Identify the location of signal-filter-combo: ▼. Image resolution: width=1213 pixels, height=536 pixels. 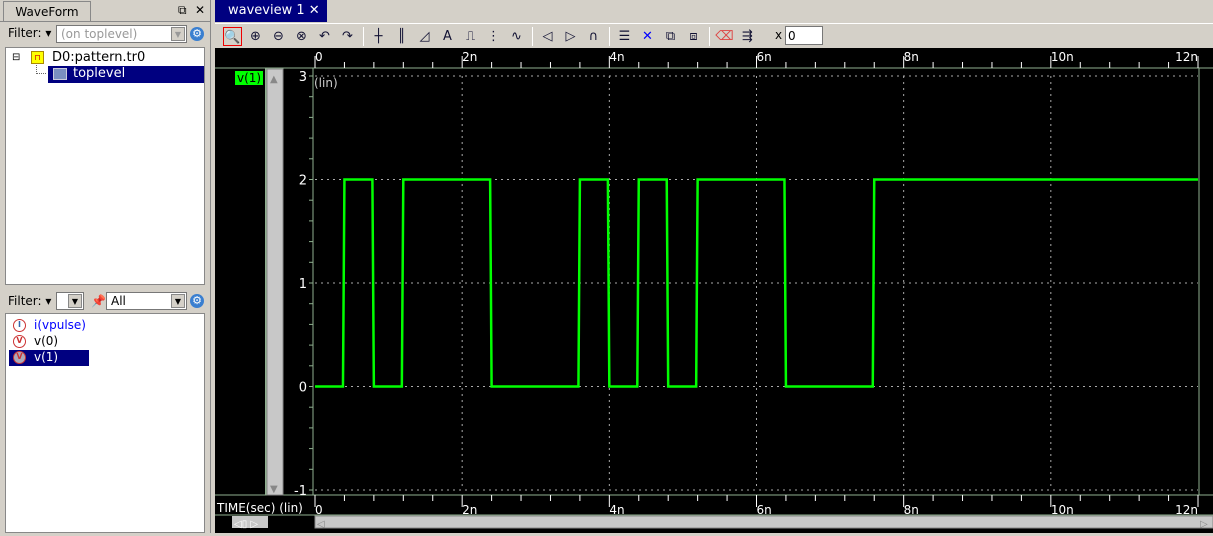
(70, 301).